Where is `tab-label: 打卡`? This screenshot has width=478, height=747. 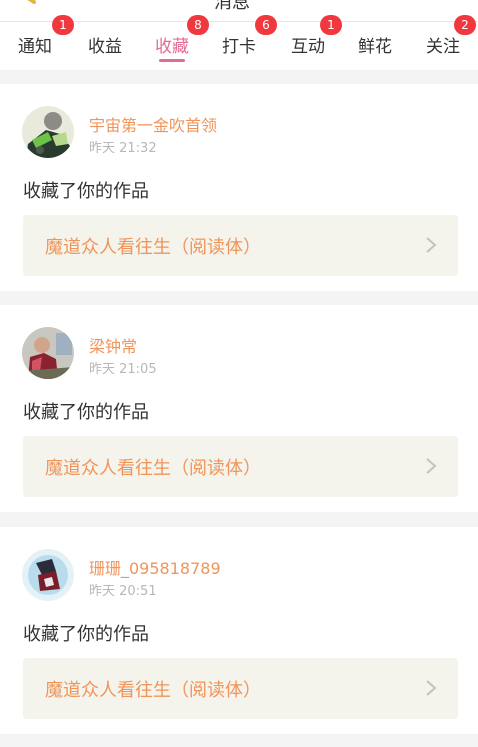 tab-label: 打卡 is located at coordinates (239, 47).